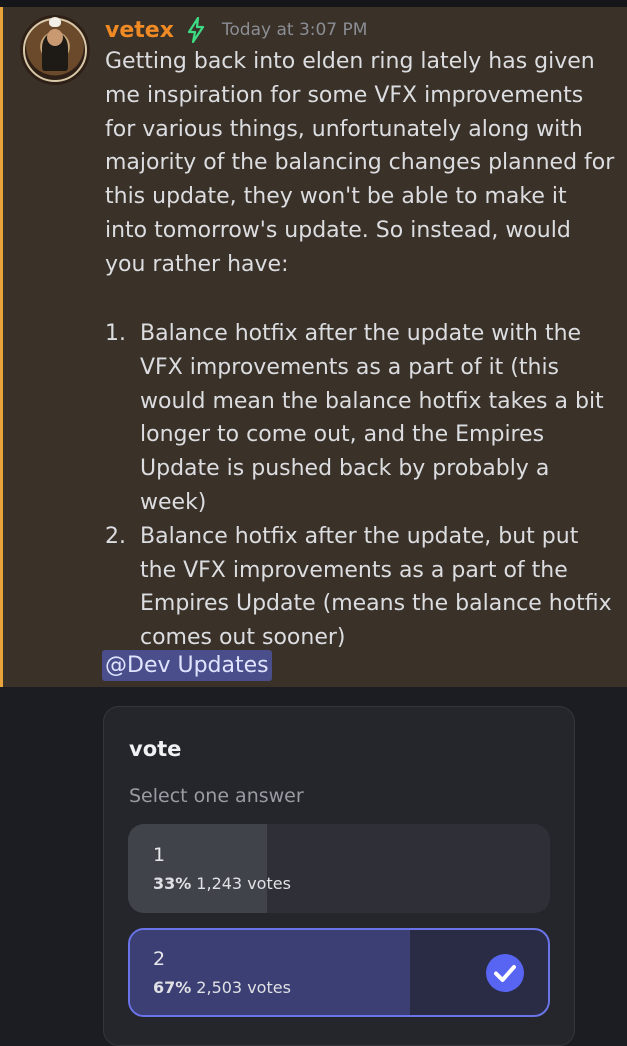 This screenshot has width=627, height=1046. What do you see at coordinates (339, 868) in the screenshot?
I see `poll-answer-1: 1 33% 1,243 votes` at bounding box center [339, 868].